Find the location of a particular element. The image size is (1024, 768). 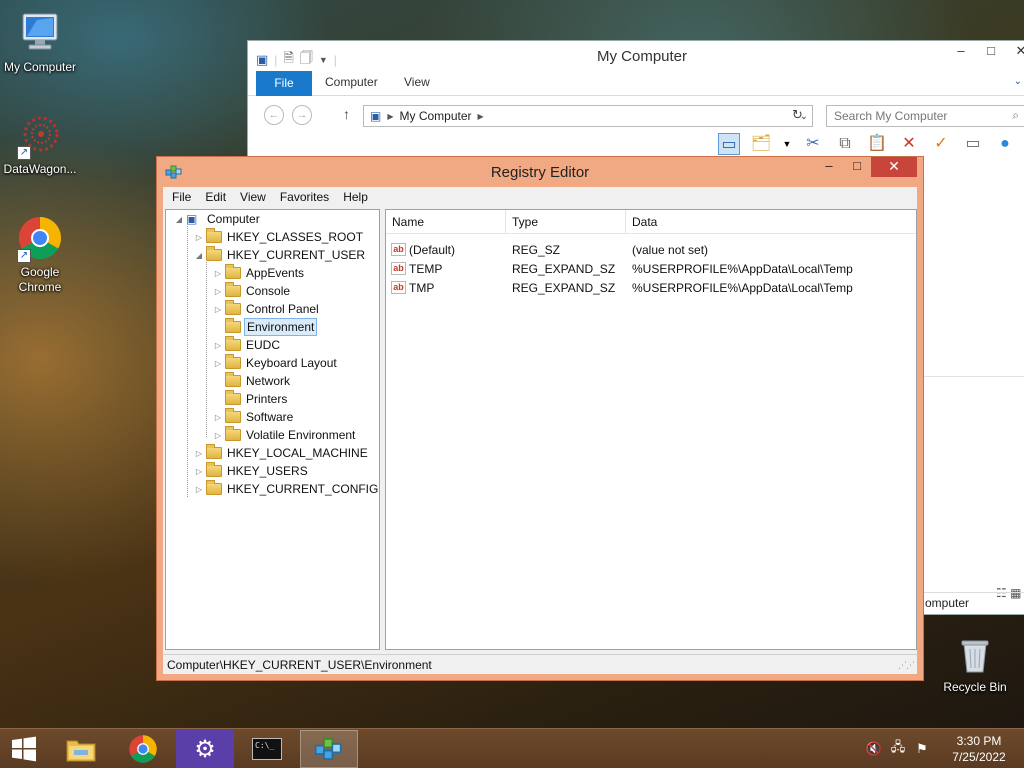

tree-item: ▷ Console is located at coordinates (252, 291).